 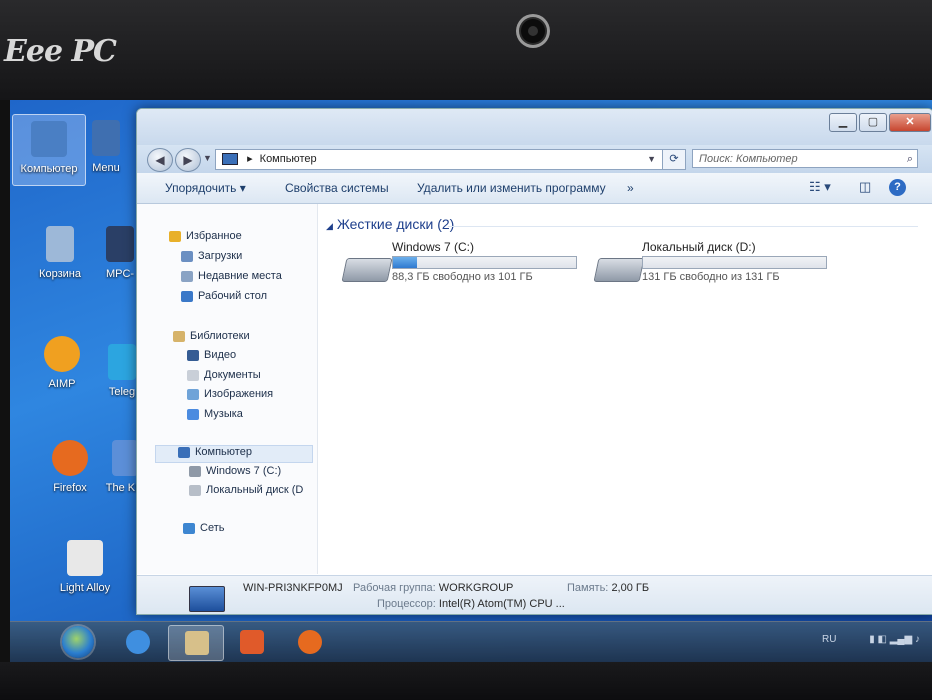 I want to click on nav-network: Сеть, so click(x=203, y=528).